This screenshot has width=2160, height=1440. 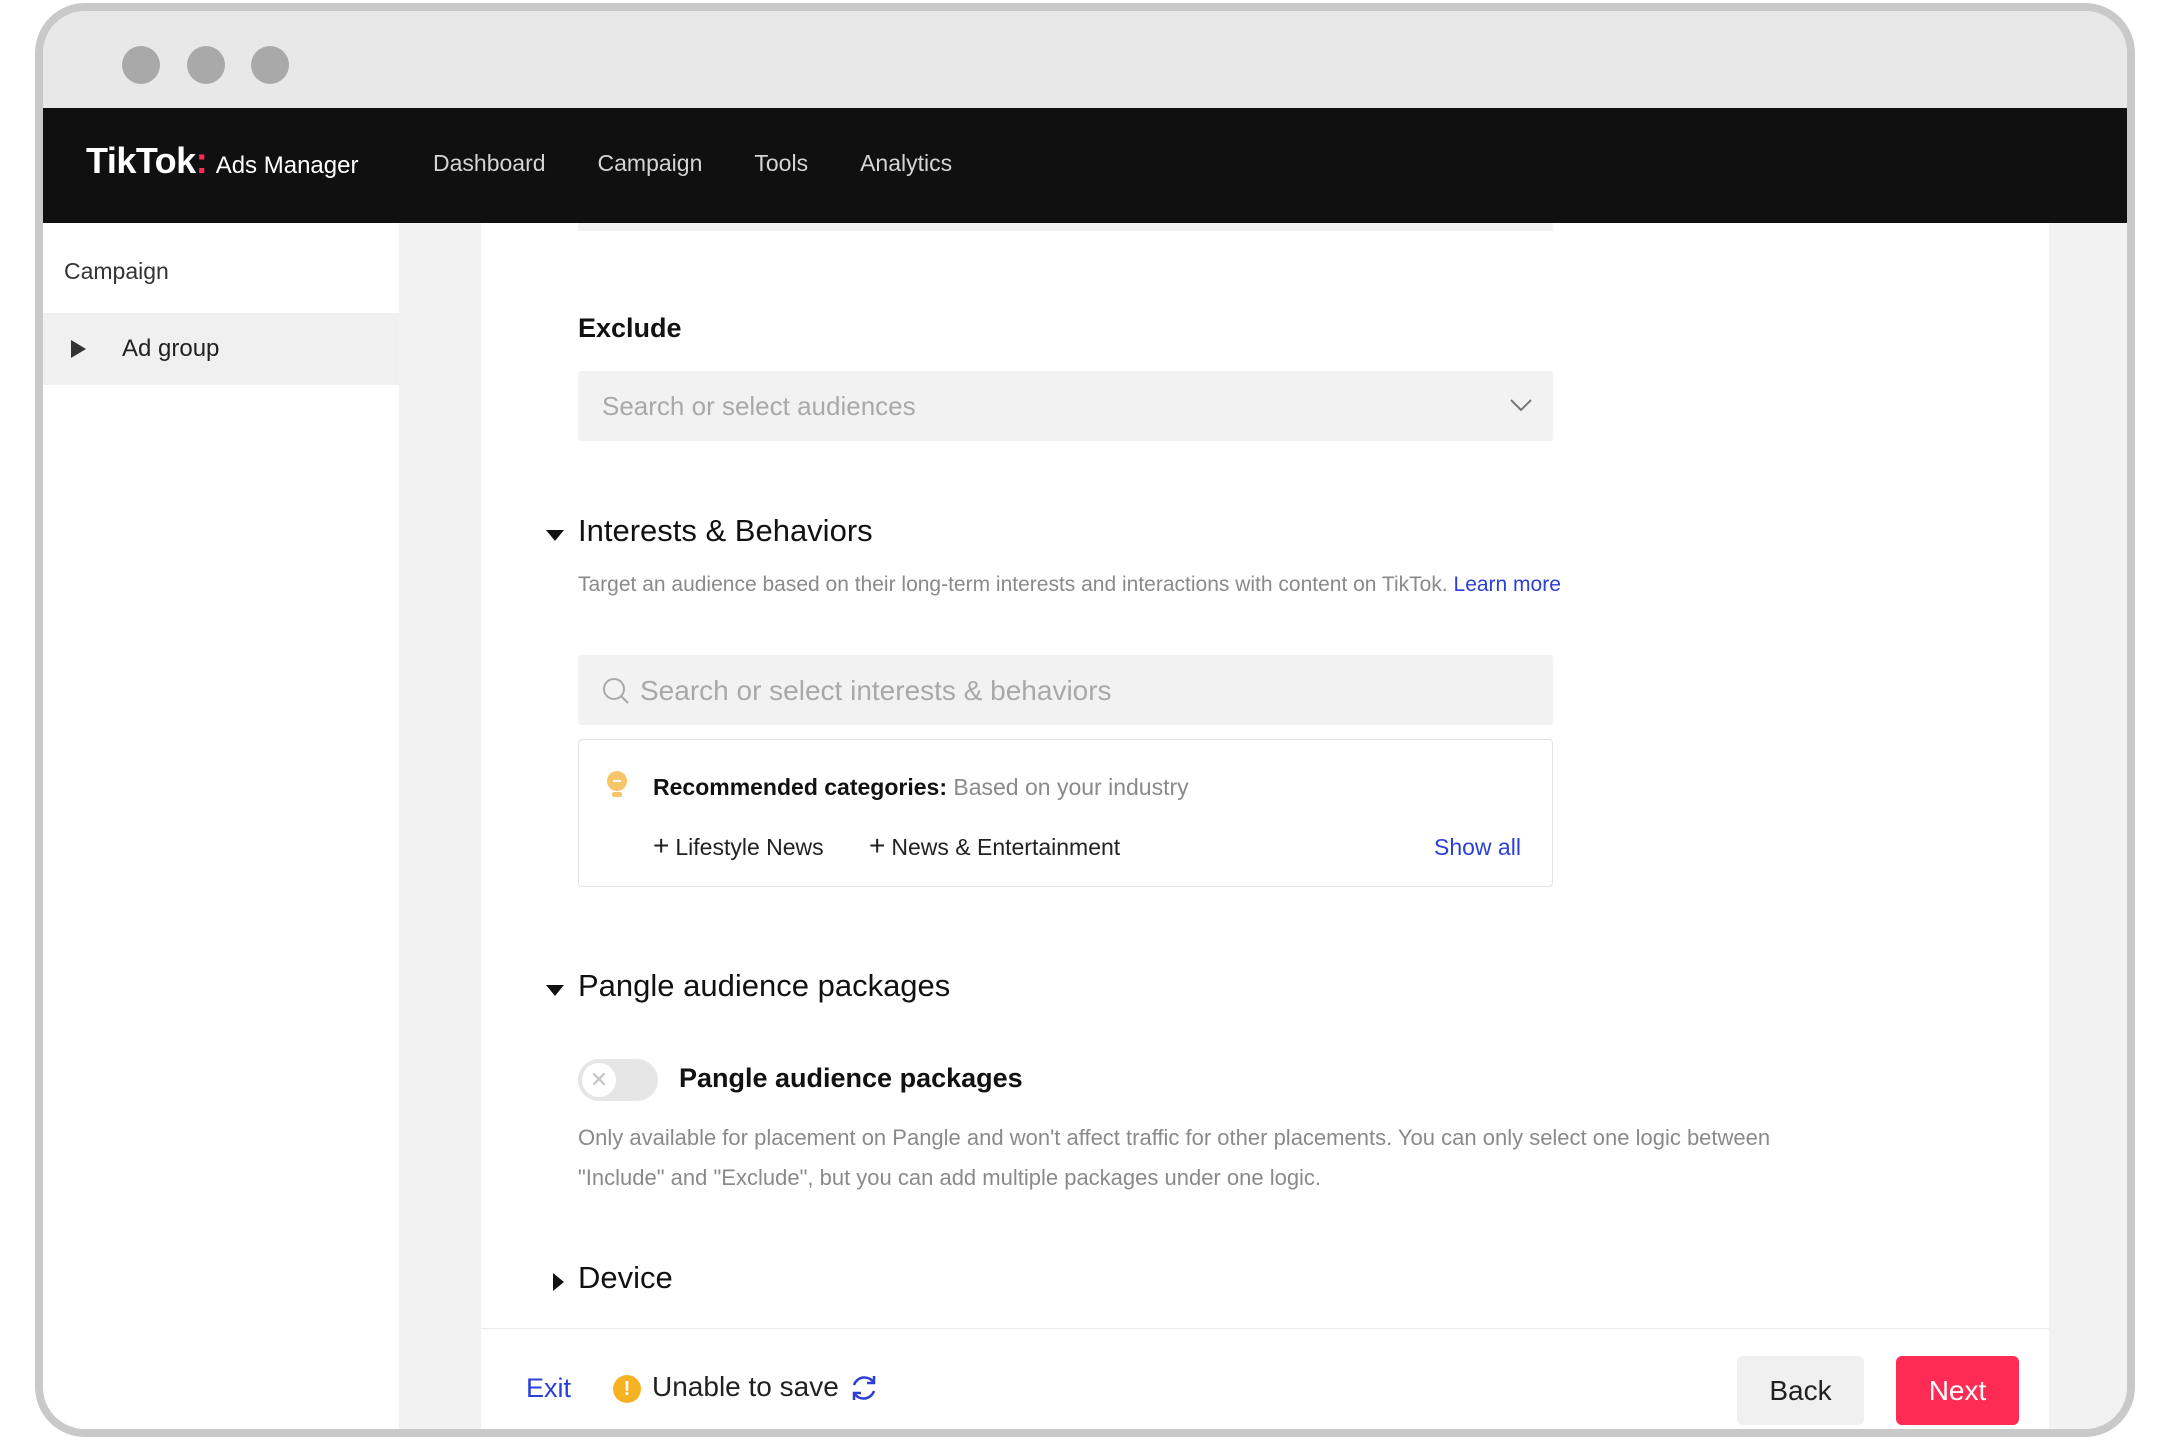 What do you see at coordinates (548, 1388) in the screenshot?
I see `exit-link: Exit` at bounding box center [548, 1388].